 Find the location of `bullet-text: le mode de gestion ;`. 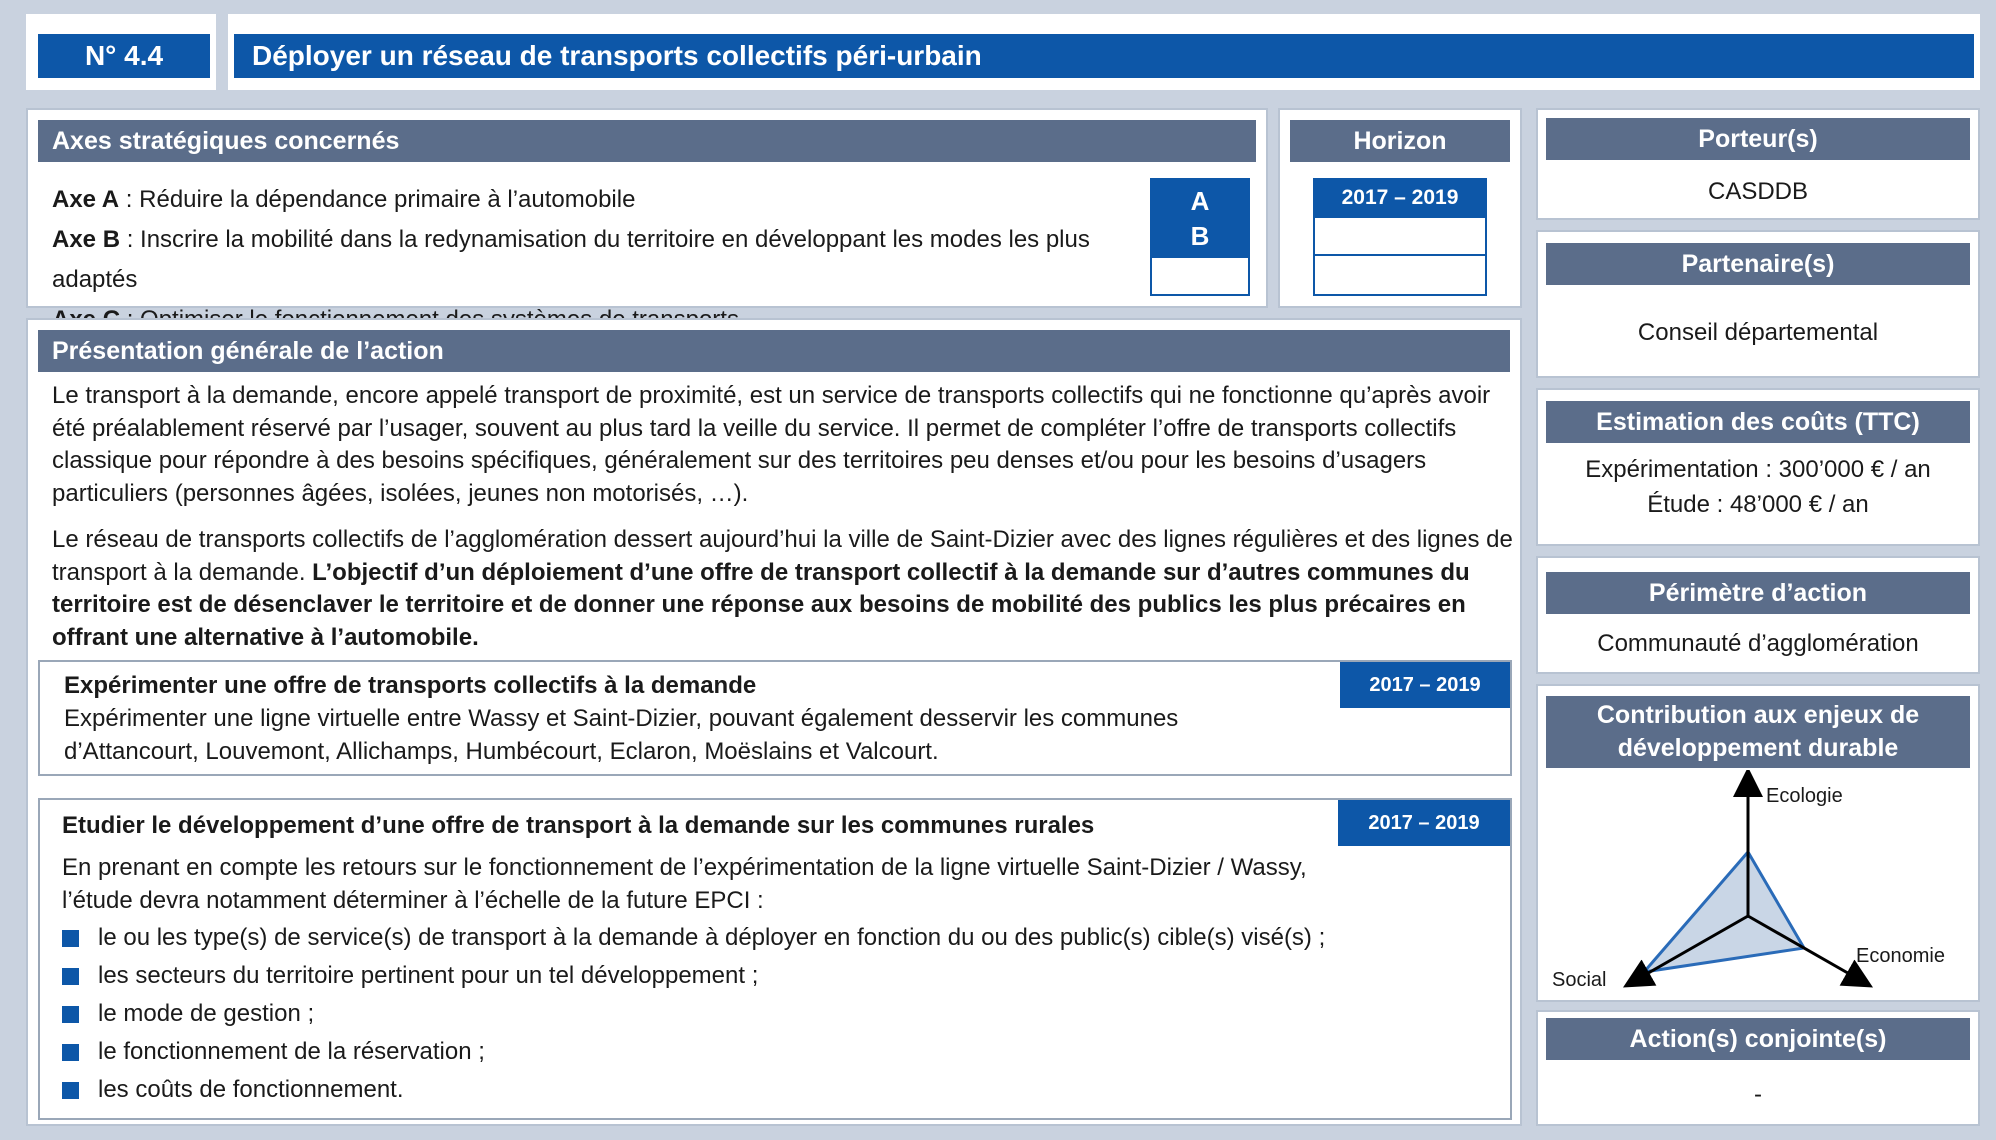

bullet-text: le mode de gestion ; is located at coordinates (206, 1013).